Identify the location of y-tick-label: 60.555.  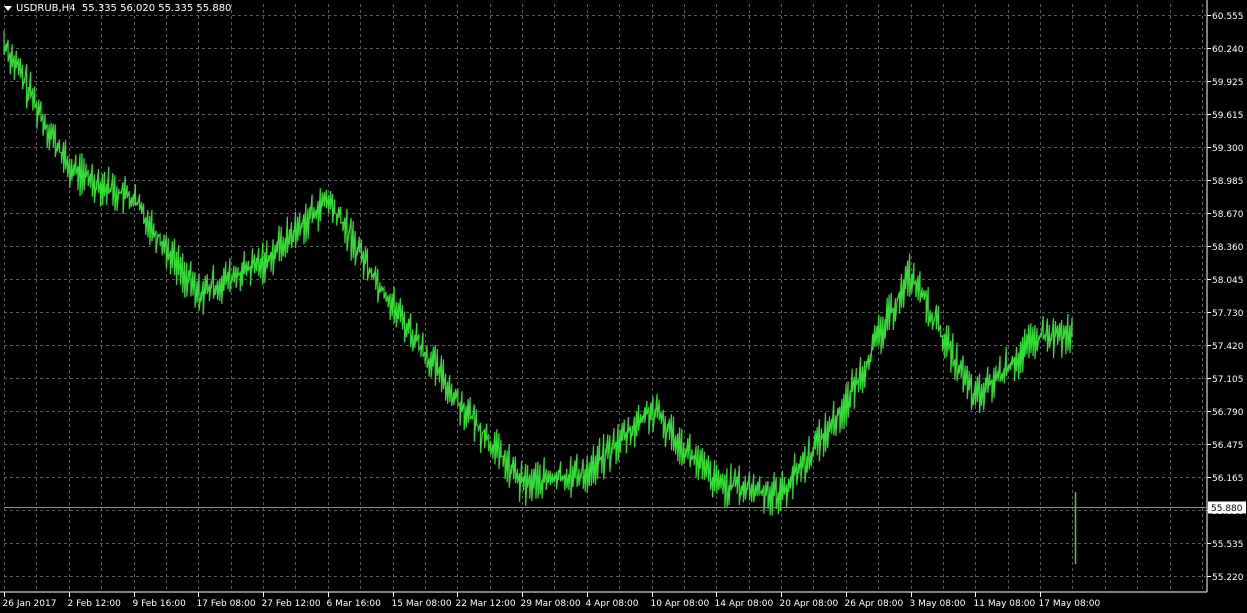
(1228, 17).